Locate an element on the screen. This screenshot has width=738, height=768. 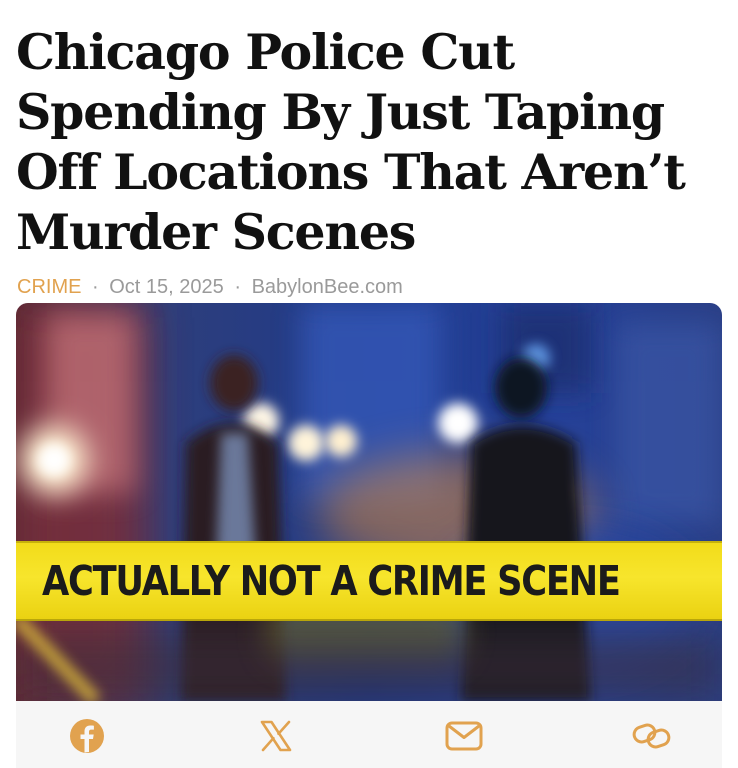
share-bar is located at coordinates (369, 734).